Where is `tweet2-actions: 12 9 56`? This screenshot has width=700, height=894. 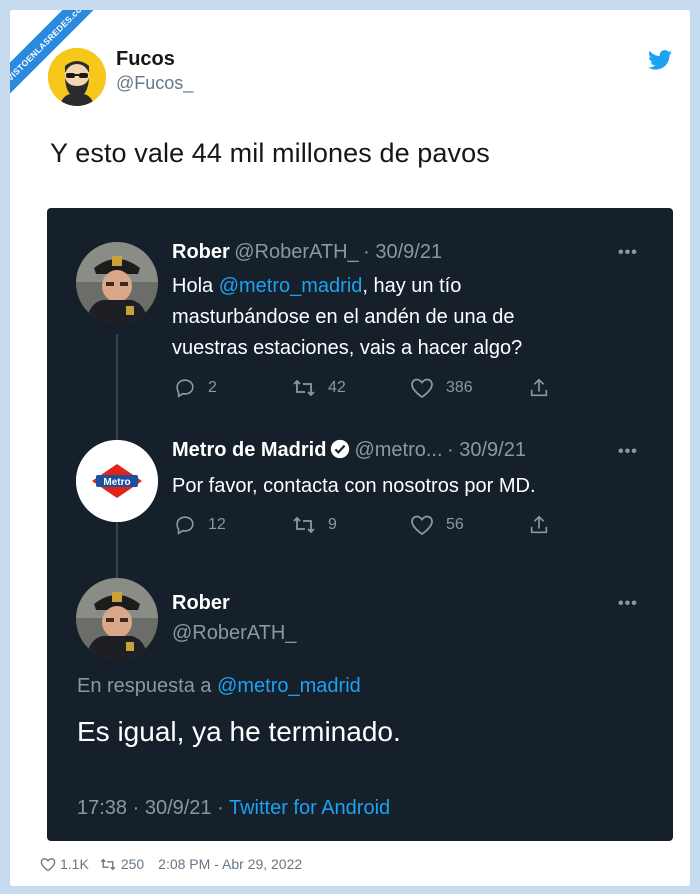 tweet2-actions: 12 9 56 is located at coordinates (410, 525).